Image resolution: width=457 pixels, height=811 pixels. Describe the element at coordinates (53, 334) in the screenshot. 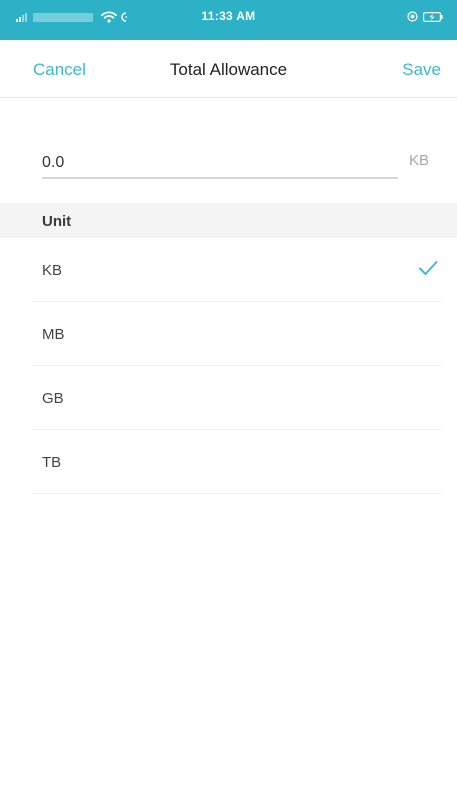

I see `unit-option-label: MB` at that location.